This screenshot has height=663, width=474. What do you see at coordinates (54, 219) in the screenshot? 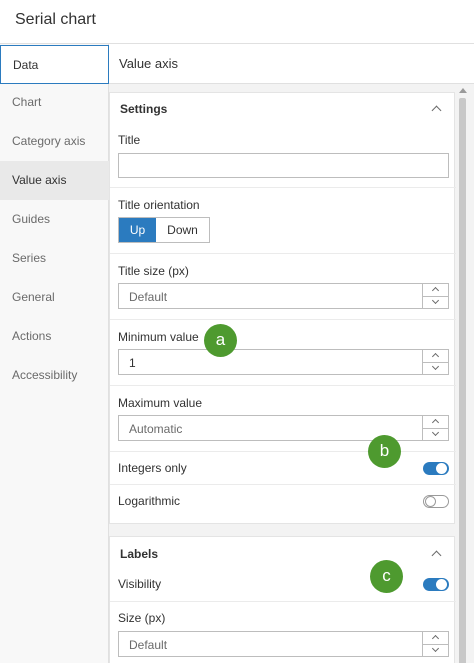
I see `nav-item-guides: Guides` at bounding box center [54, 219].